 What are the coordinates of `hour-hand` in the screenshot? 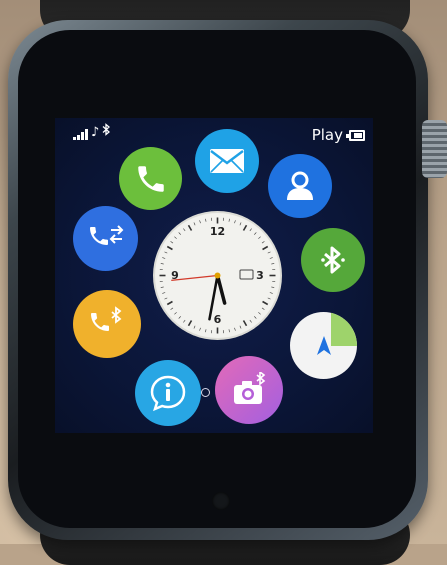 It's located at (221, 290).